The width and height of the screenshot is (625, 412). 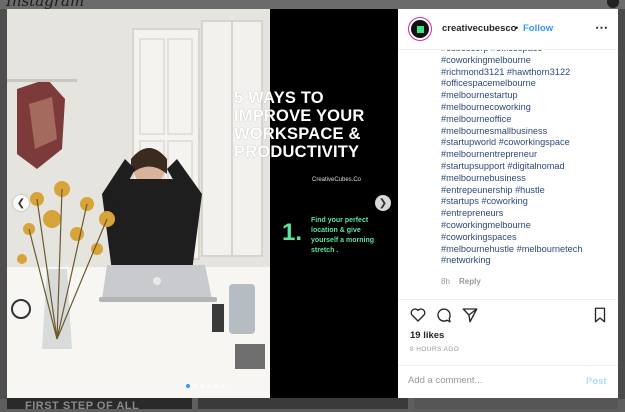 I want to click on hashtag-line: #richmond3121 #hawthorn3122, so click(x=527, y=73).